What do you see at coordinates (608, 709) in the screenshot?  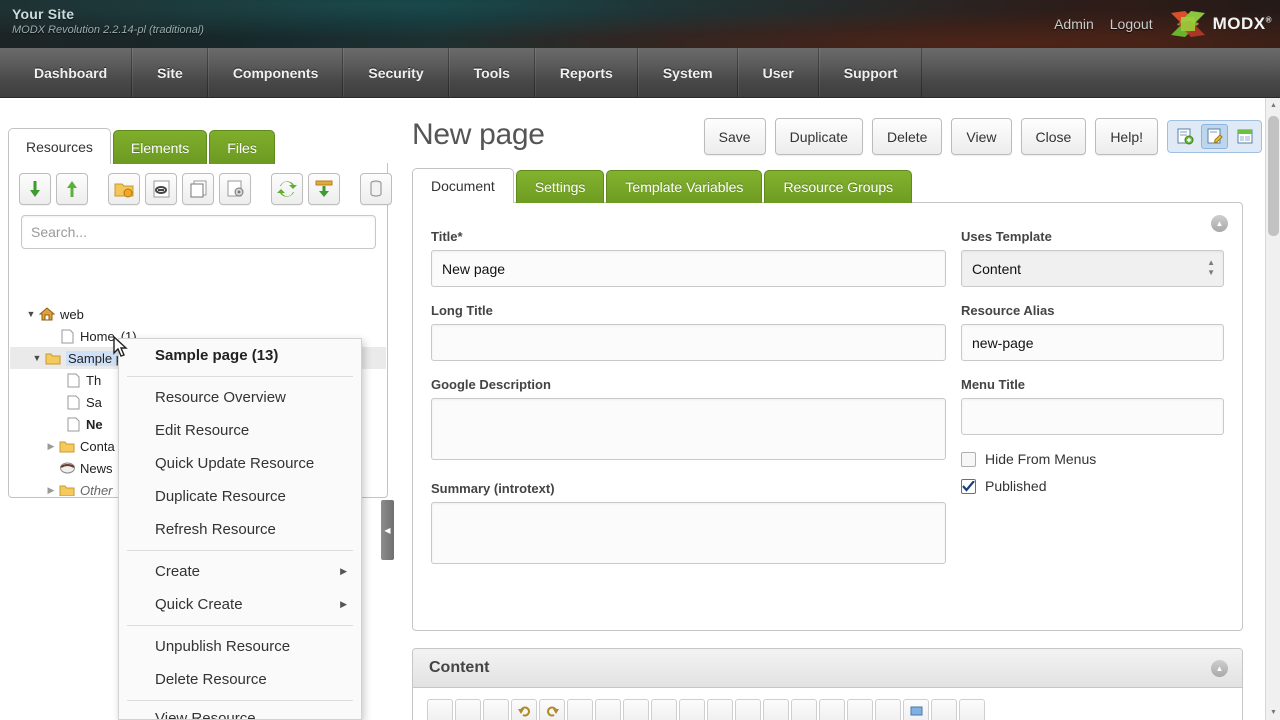 I see `editor-tool-7-icon` at bounding box center [608, 709].